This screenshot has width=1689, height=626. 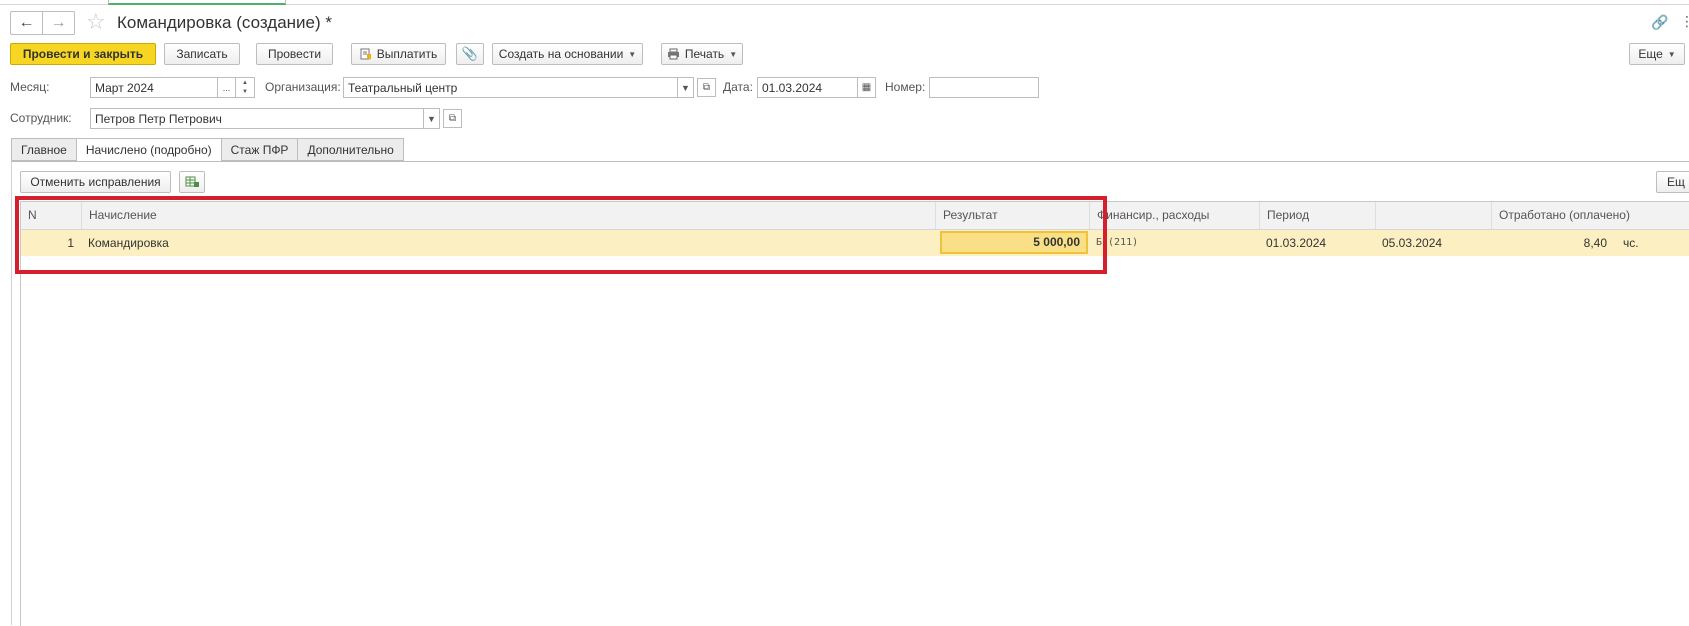 I want to click on pay-icon, so click(x=365, y=54).